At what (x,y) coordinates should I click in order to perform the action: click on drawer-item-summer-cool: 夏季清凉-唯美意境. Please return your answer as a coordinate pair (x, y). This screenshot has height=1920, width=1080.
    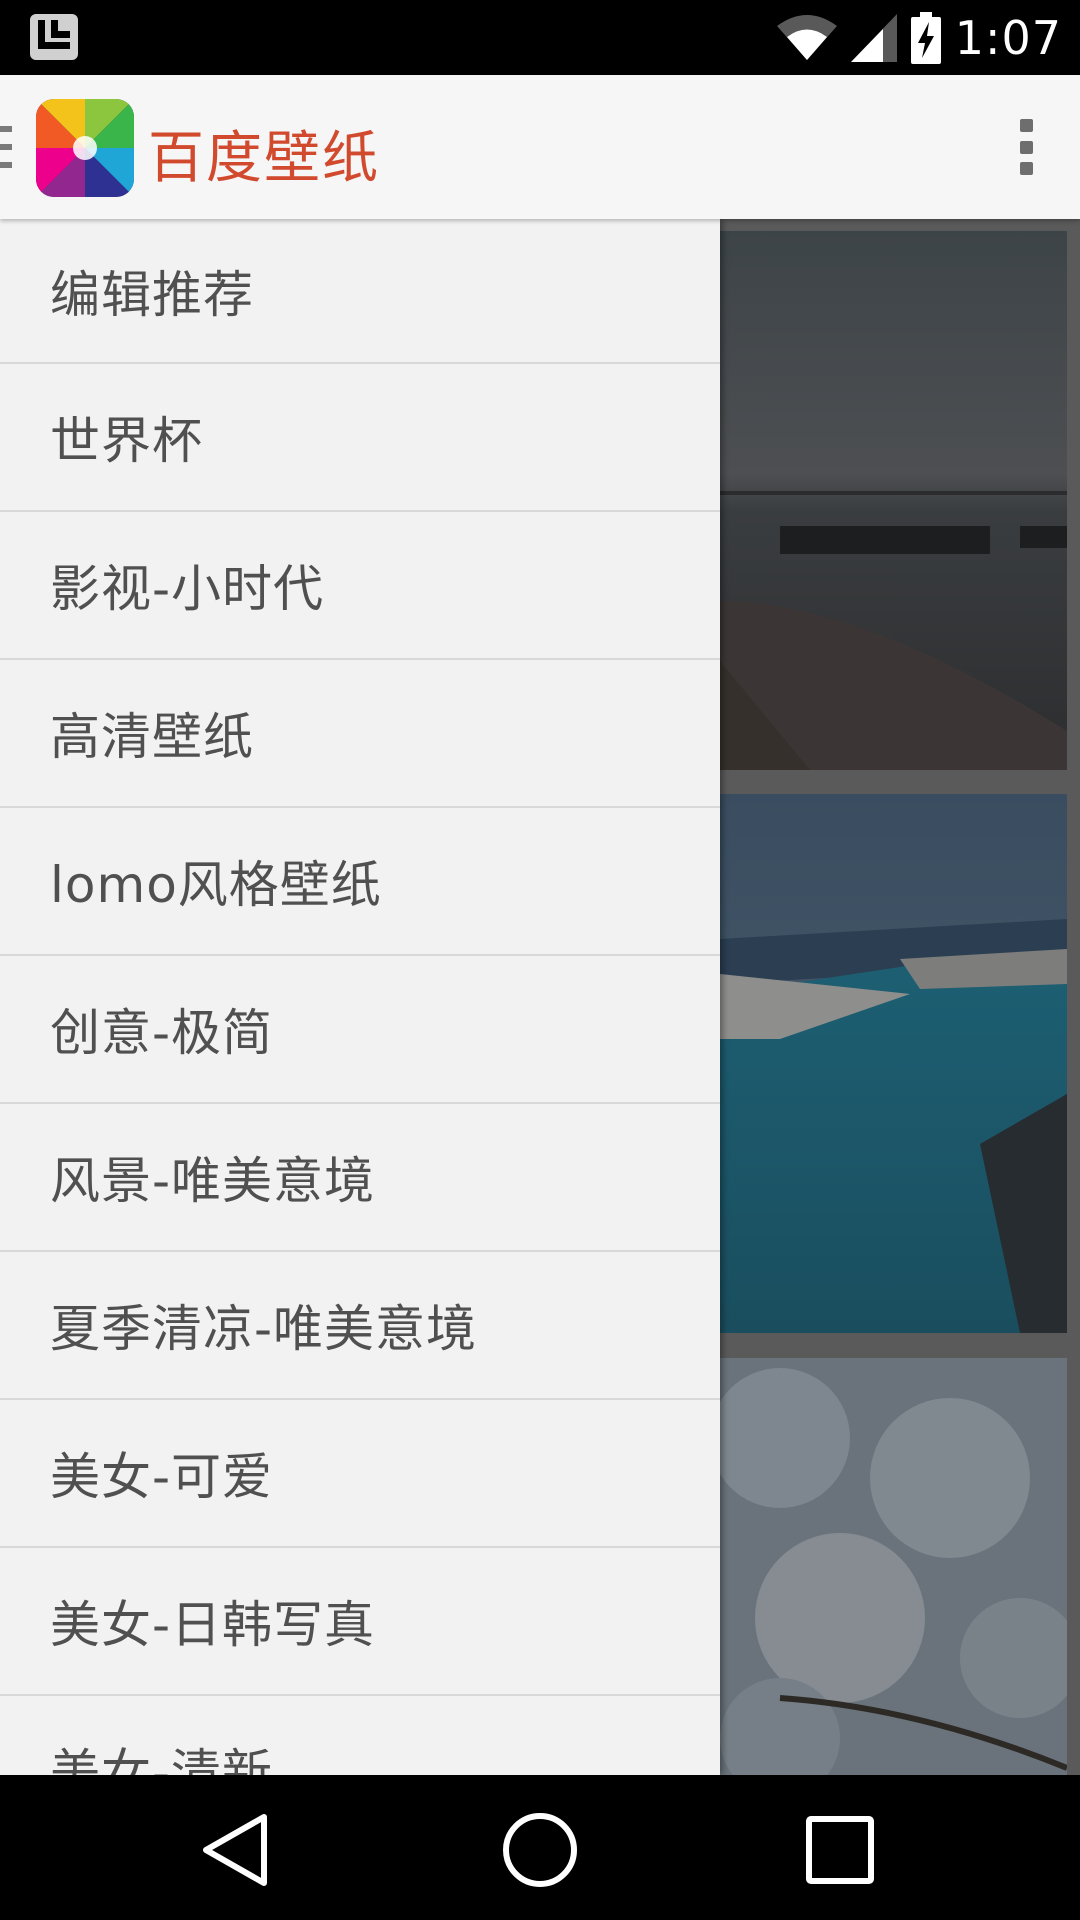
    Looking at the image, I should click on (360, 1326).